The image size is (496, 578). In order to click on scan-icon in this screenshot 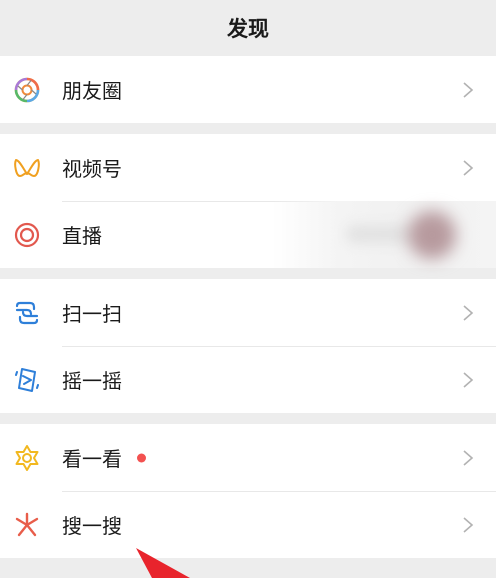, I will do `click(27, 313)`.